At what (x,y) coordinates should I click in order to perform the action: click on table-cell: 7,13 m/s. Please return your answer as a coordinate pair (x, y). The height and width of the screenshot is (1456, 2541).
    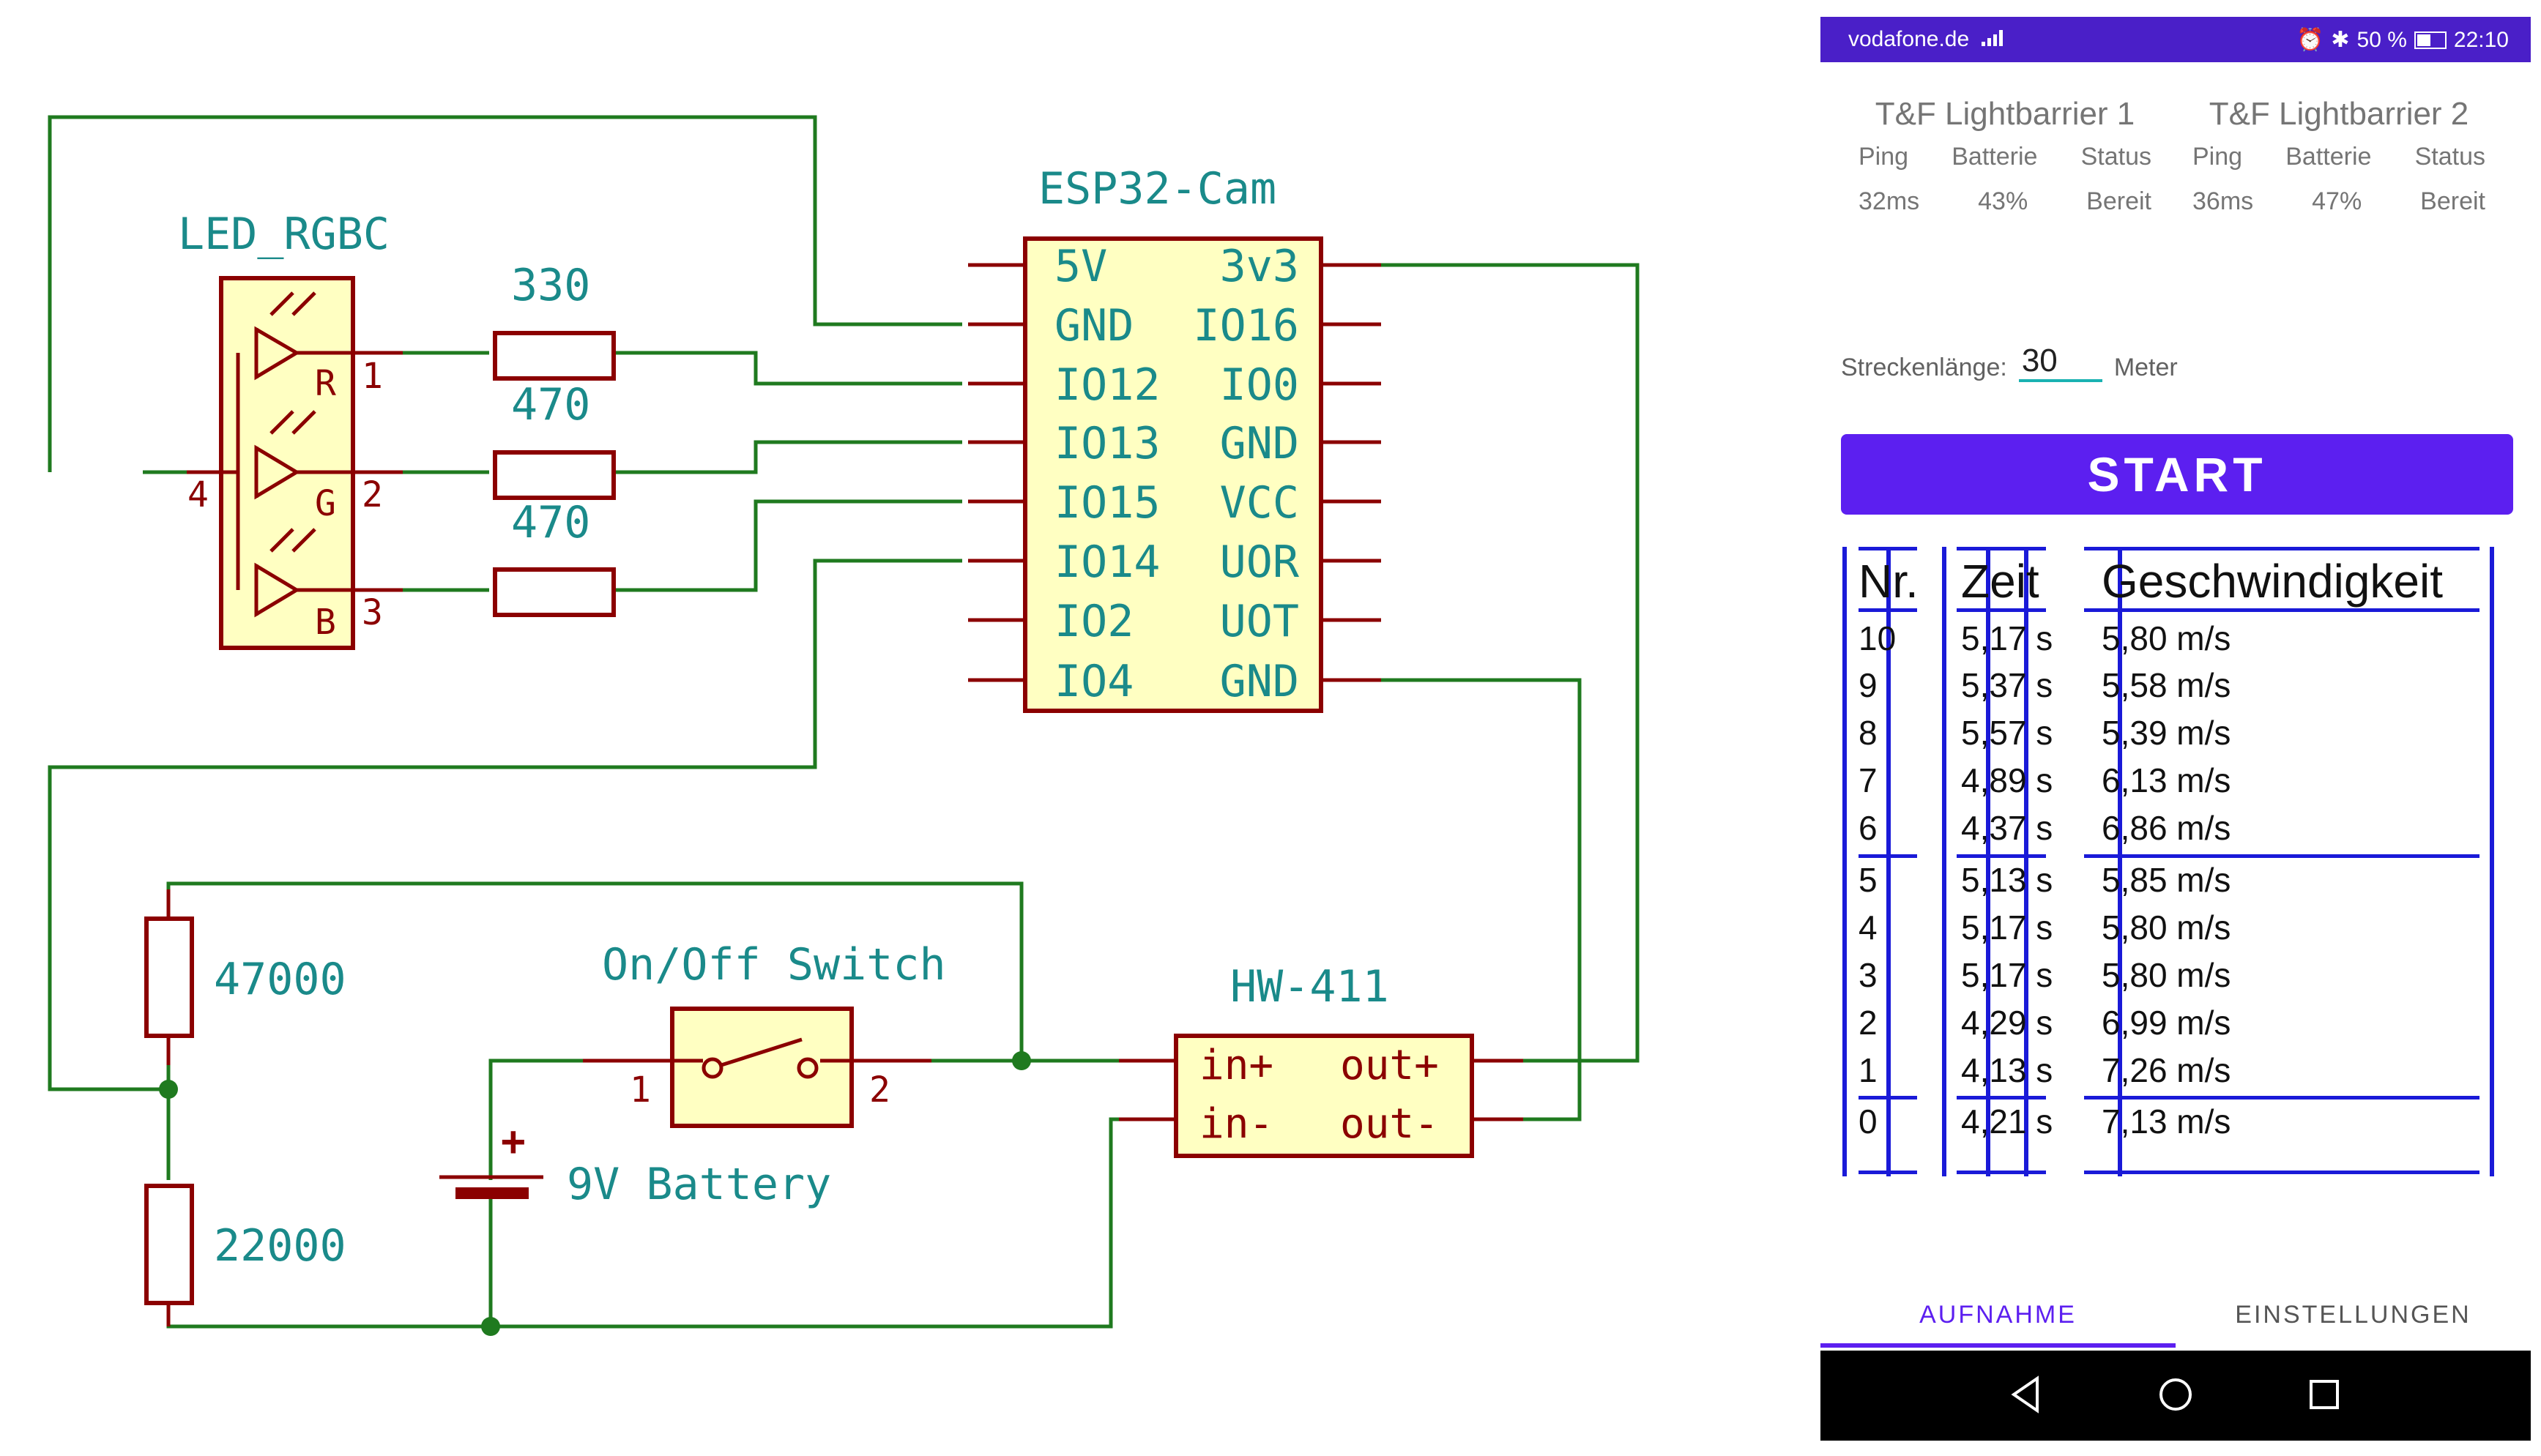
    Looking at the image, I should click on (2166, 1121).